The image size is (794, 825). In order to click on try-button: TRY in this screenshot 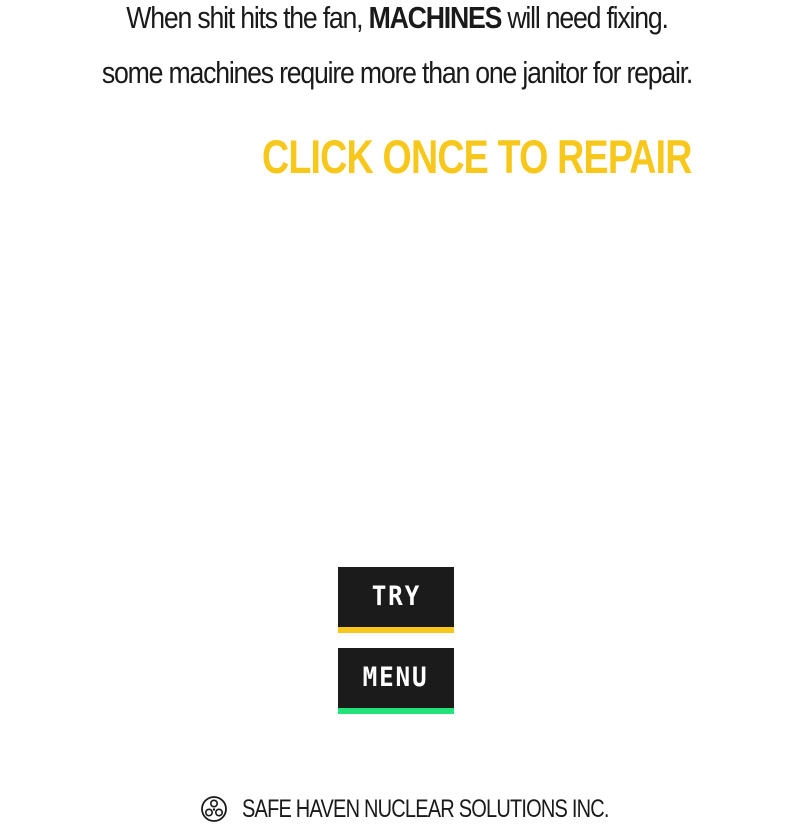, I will do `click(396, 600)`.